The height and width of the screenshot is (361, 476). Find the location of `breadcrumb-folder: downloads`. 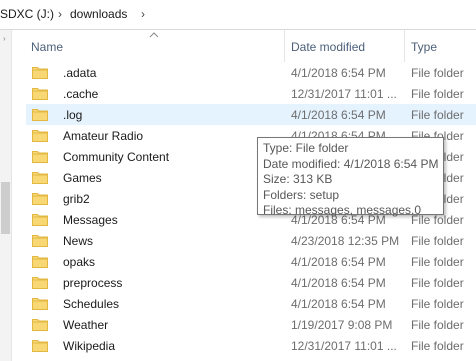

breadcrumb-folder: downloads is located at coordinates (98, 14).